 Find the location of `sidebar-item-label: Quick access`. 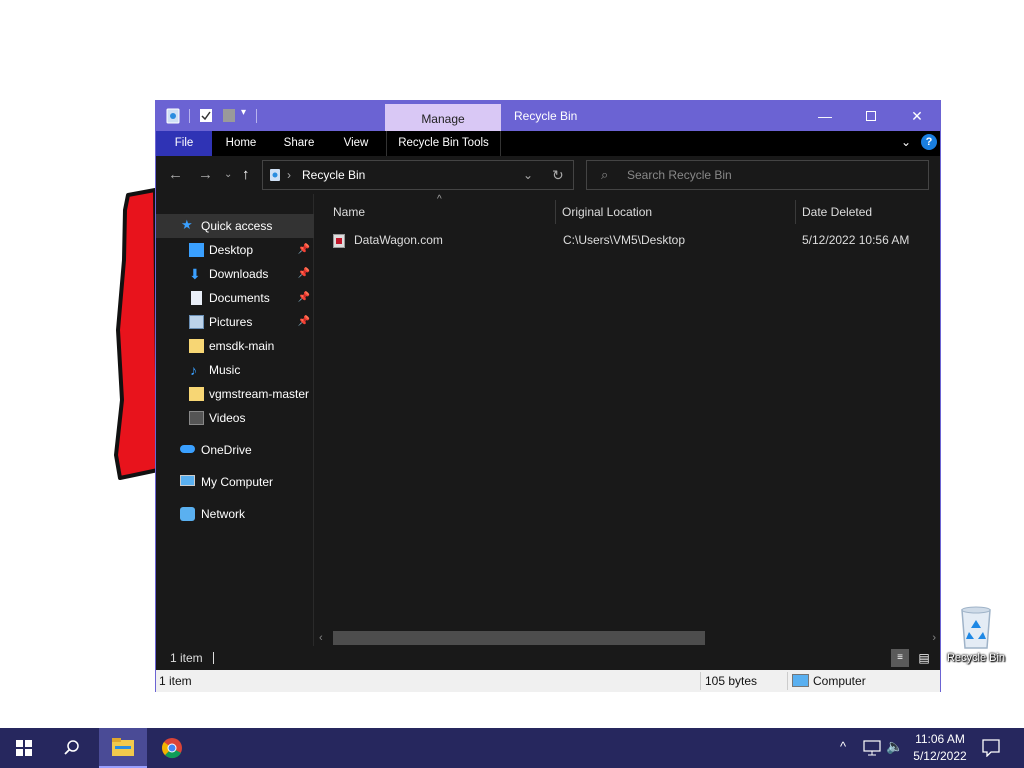

sidebar-item-label: Quick access is located at coordinates (237, 226).